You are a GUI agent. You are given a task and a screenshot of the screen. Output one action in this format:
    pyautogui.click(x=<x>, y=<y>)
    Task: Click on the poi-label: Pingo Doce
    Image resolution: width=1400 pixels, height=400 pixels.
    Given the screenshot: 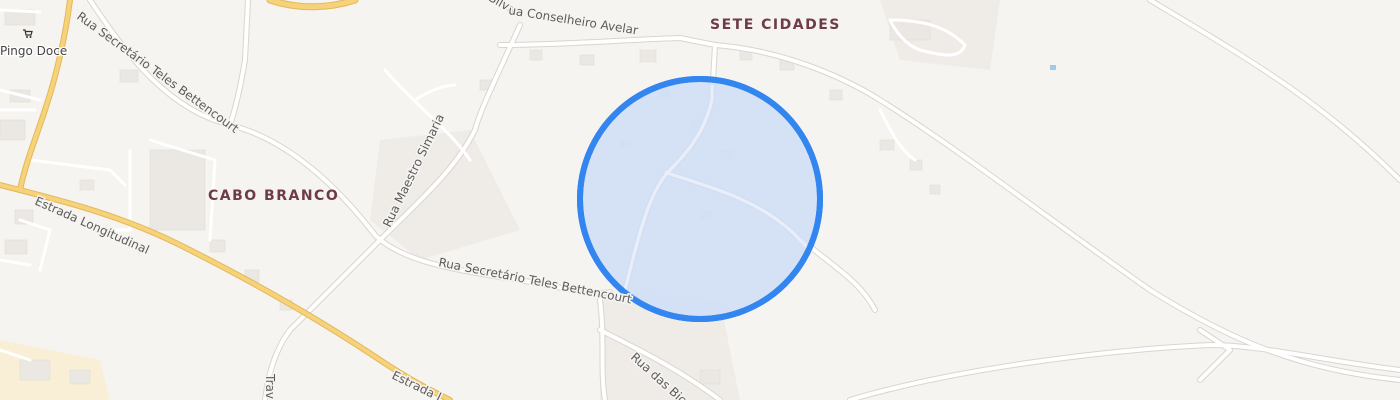 What is the action you would take?
    pyautogui.click(x=33, y=51)
    